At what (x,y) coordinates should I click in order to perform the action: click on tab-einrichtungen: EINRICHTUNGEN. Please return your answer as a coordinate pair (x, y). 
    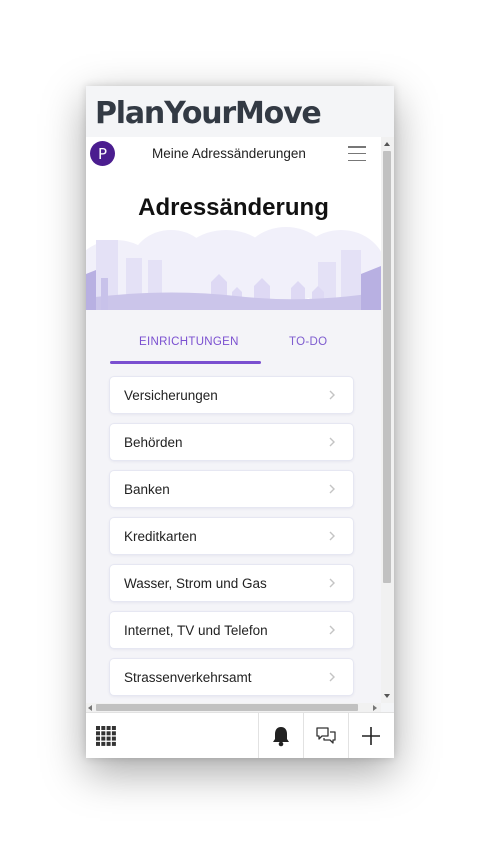
    Looking at the image, I should click on (189, 342).